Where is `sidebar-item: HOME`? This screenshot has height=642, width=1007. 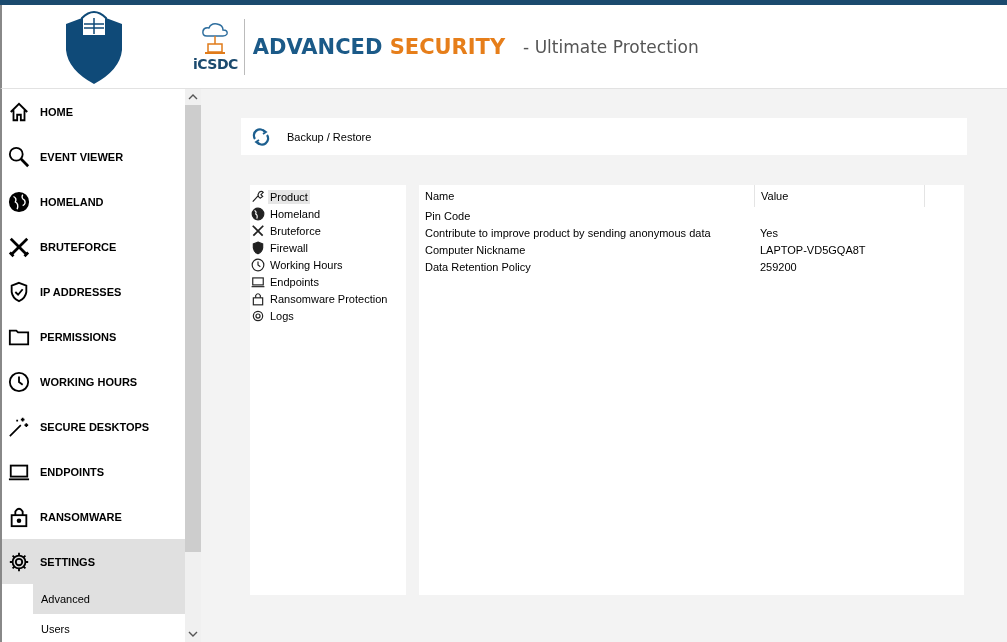 sidebar-item: HOME is located at coordinates (93, 111).